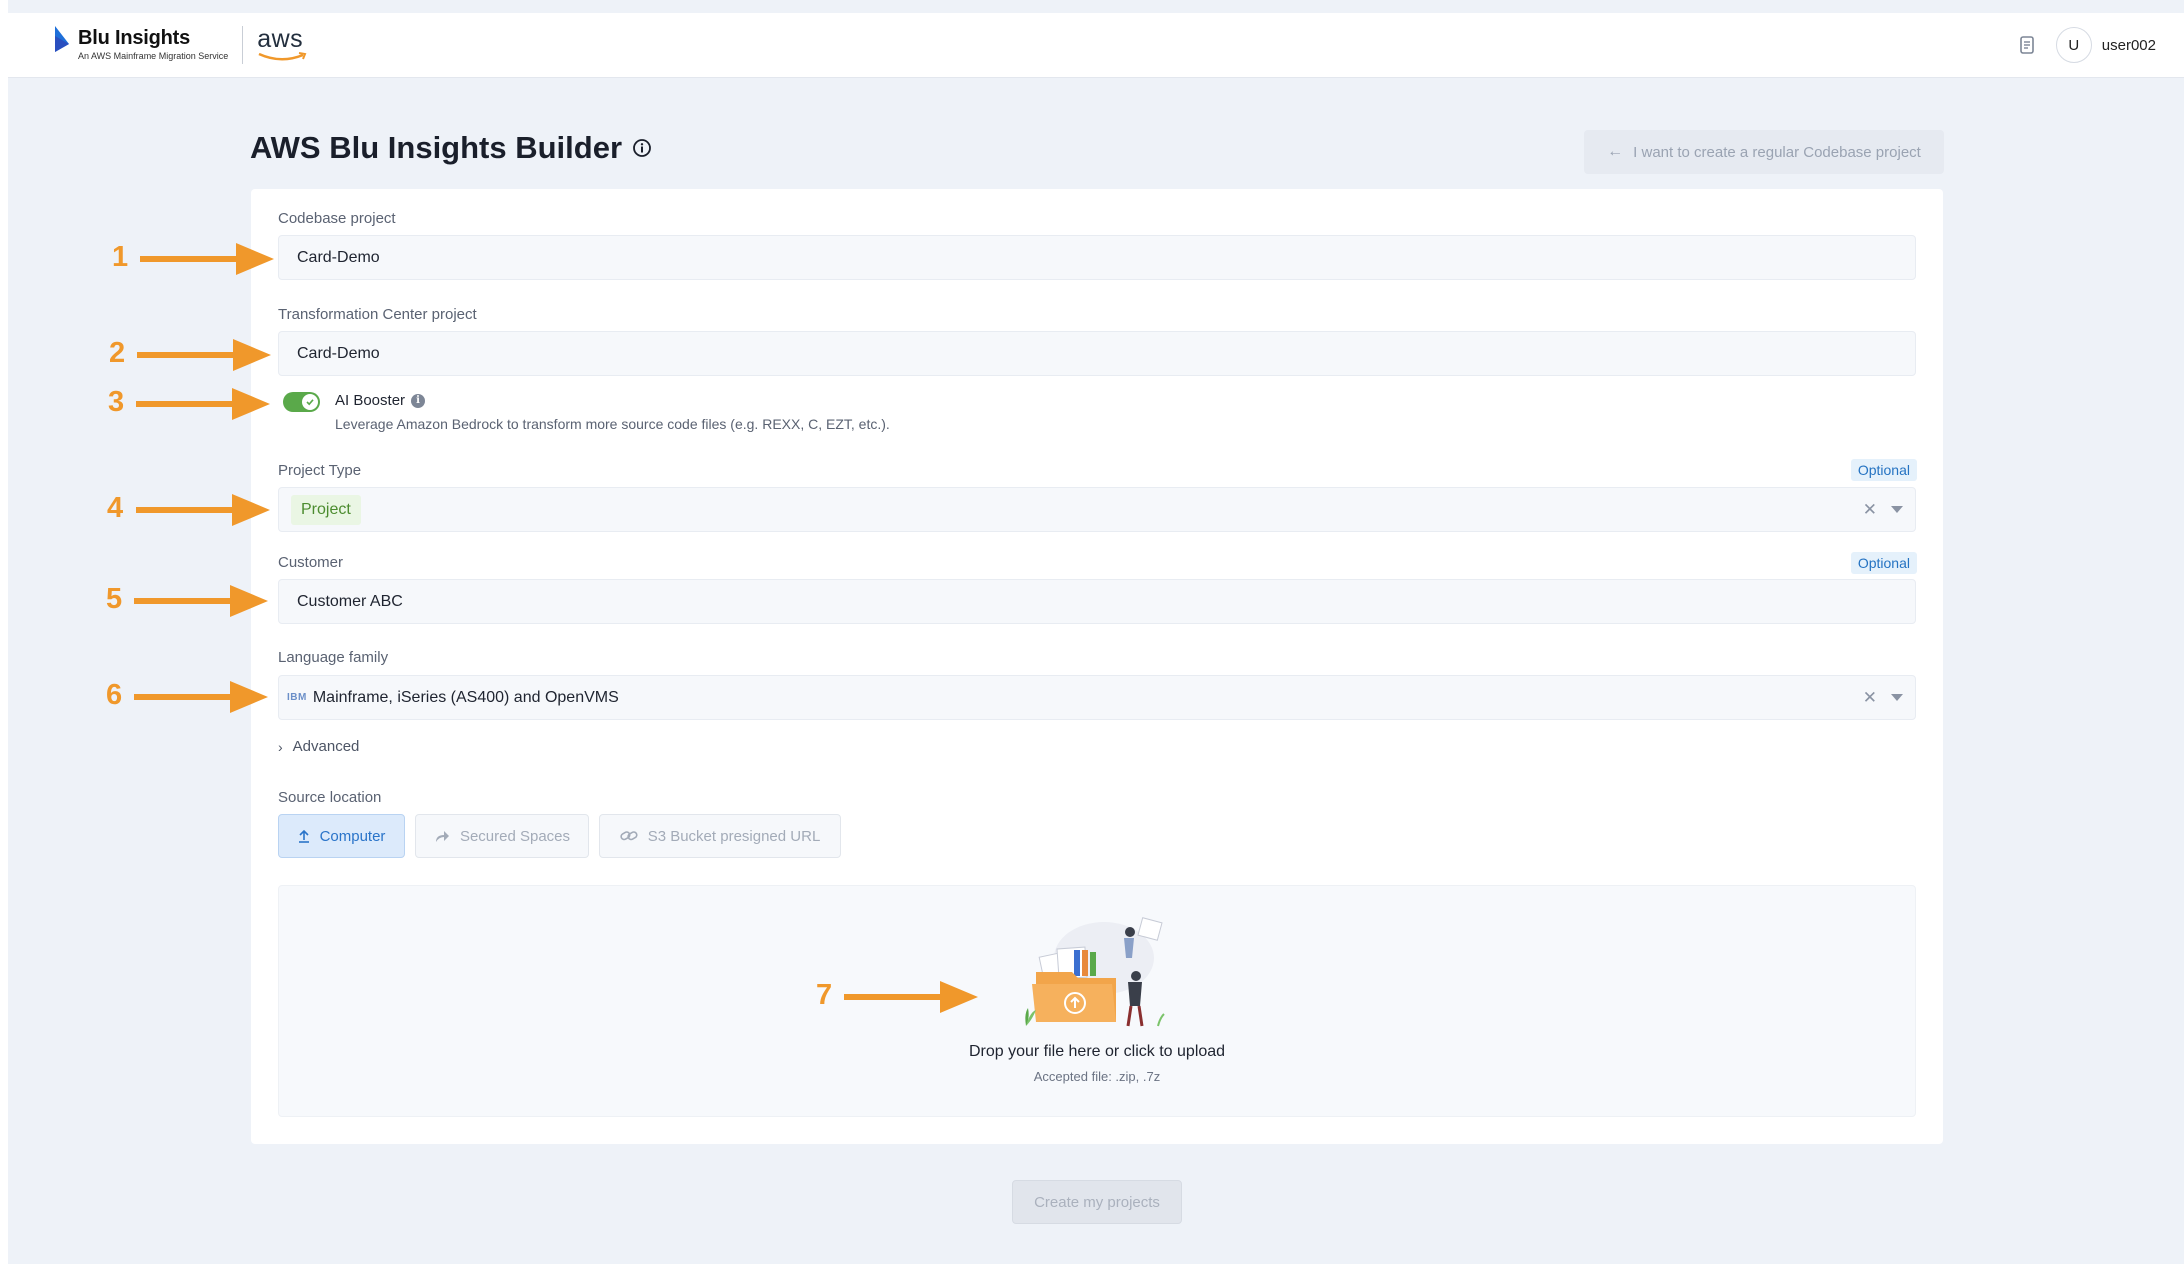  Describe the element at coordinates (1883, 470) in the screenshot. I see `project-type-optional-badge: Optional` at that location.